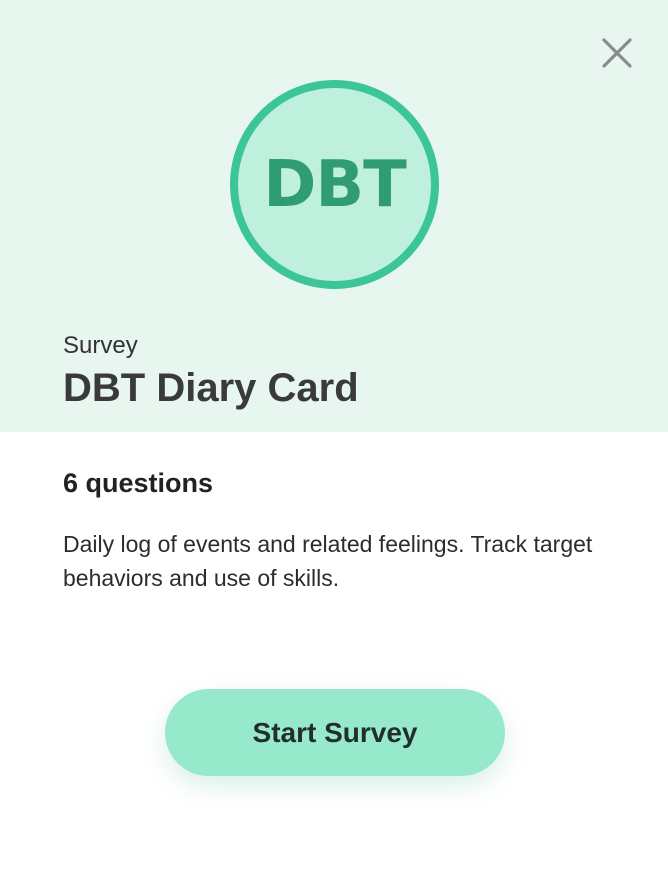 This screenshot has width=668, height=870. I want to click on survey-badge: DBT, so click(334, 184).